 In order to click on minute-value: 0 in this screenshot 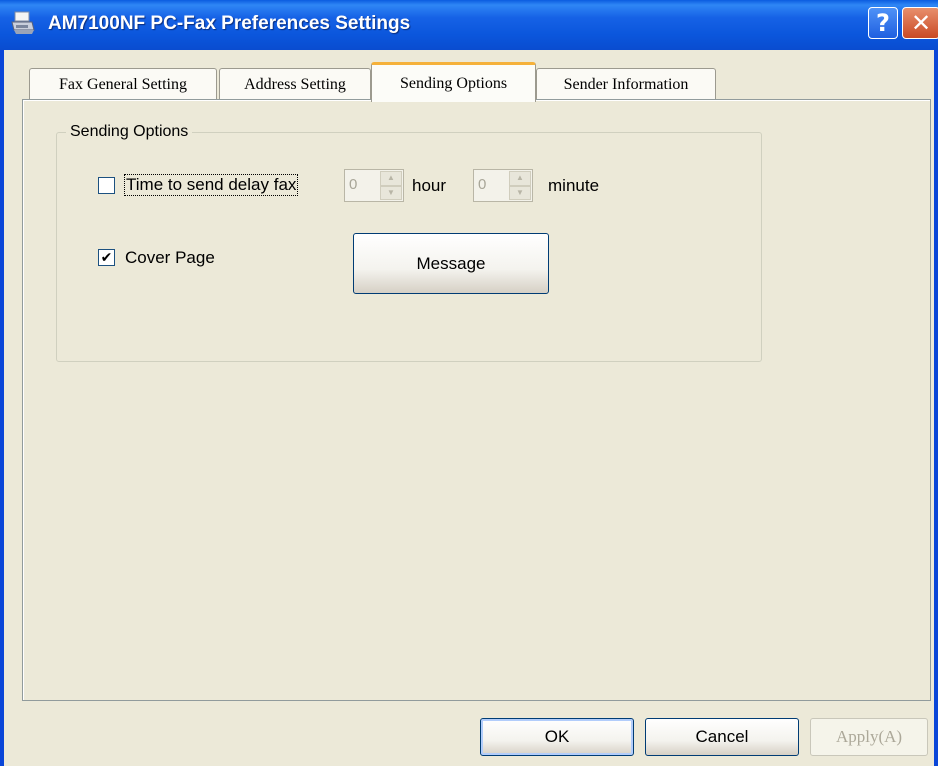, I will do `click(482, 184)`.